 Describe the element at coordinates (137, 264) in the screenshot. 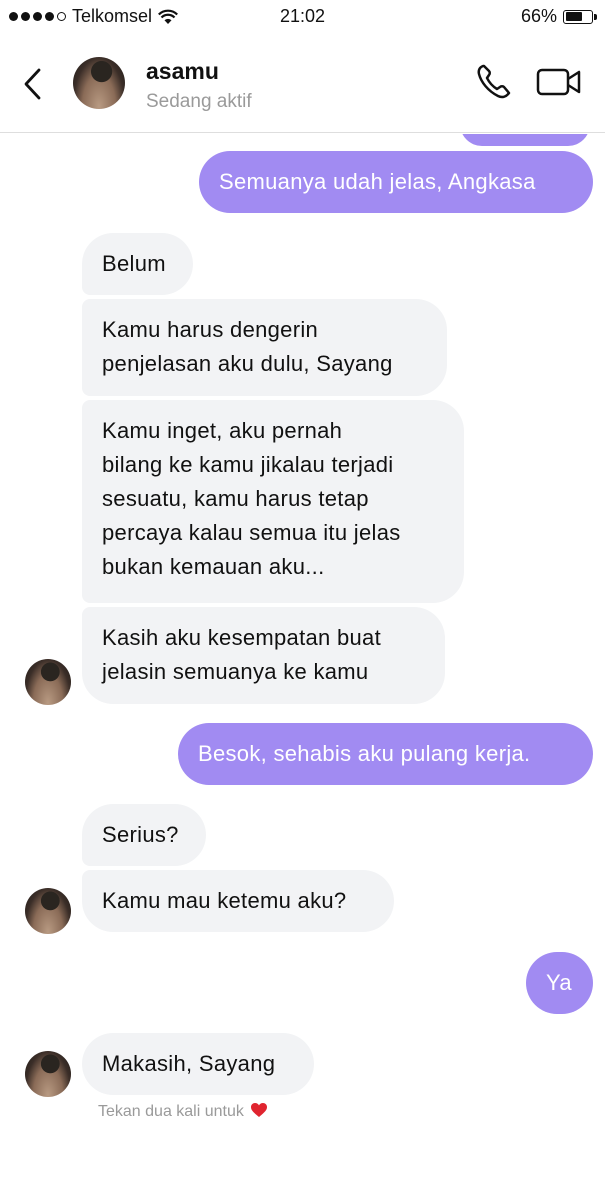

I see `message-bubble-incoming: Belum` at that location.